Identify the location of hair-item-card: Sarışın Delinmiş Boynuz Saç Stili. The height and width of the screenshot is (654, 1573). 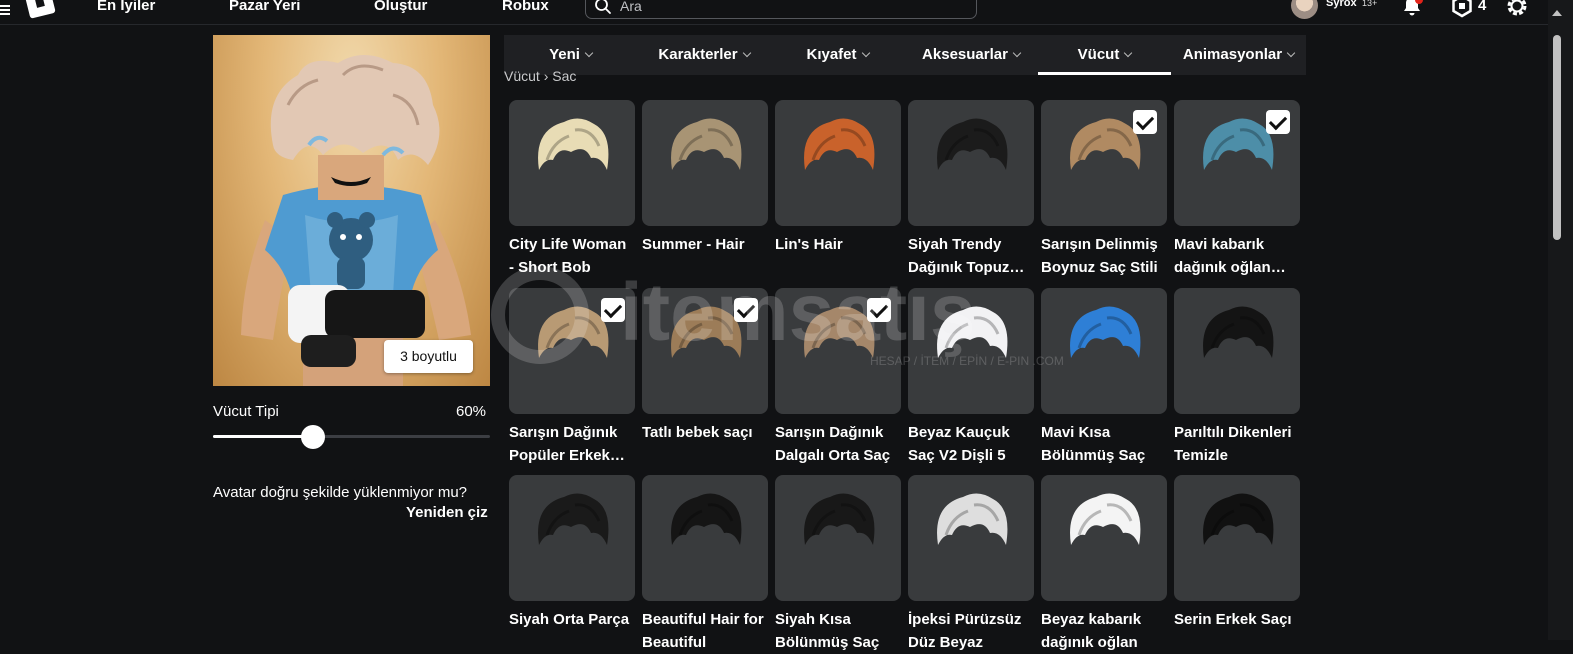
(1104, 189).